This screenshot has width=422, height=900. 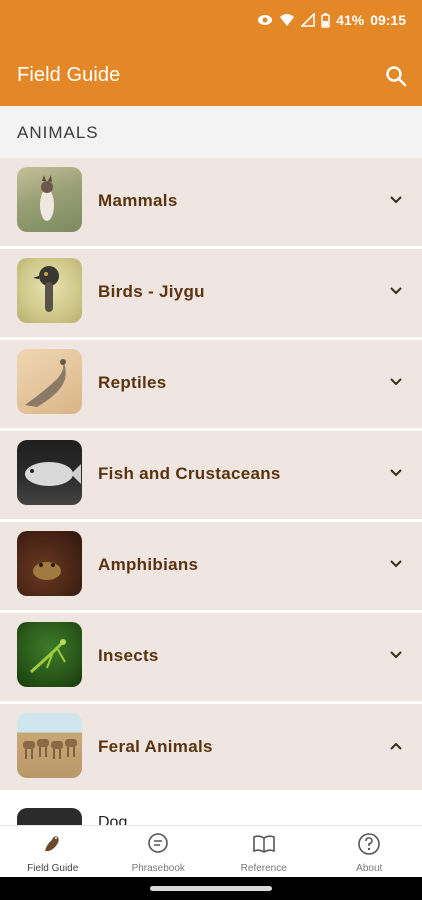 What do you see at coordinates (128, 655) in the screenshot?
I see `category-label: Insects` at bounding box center [128, 655].